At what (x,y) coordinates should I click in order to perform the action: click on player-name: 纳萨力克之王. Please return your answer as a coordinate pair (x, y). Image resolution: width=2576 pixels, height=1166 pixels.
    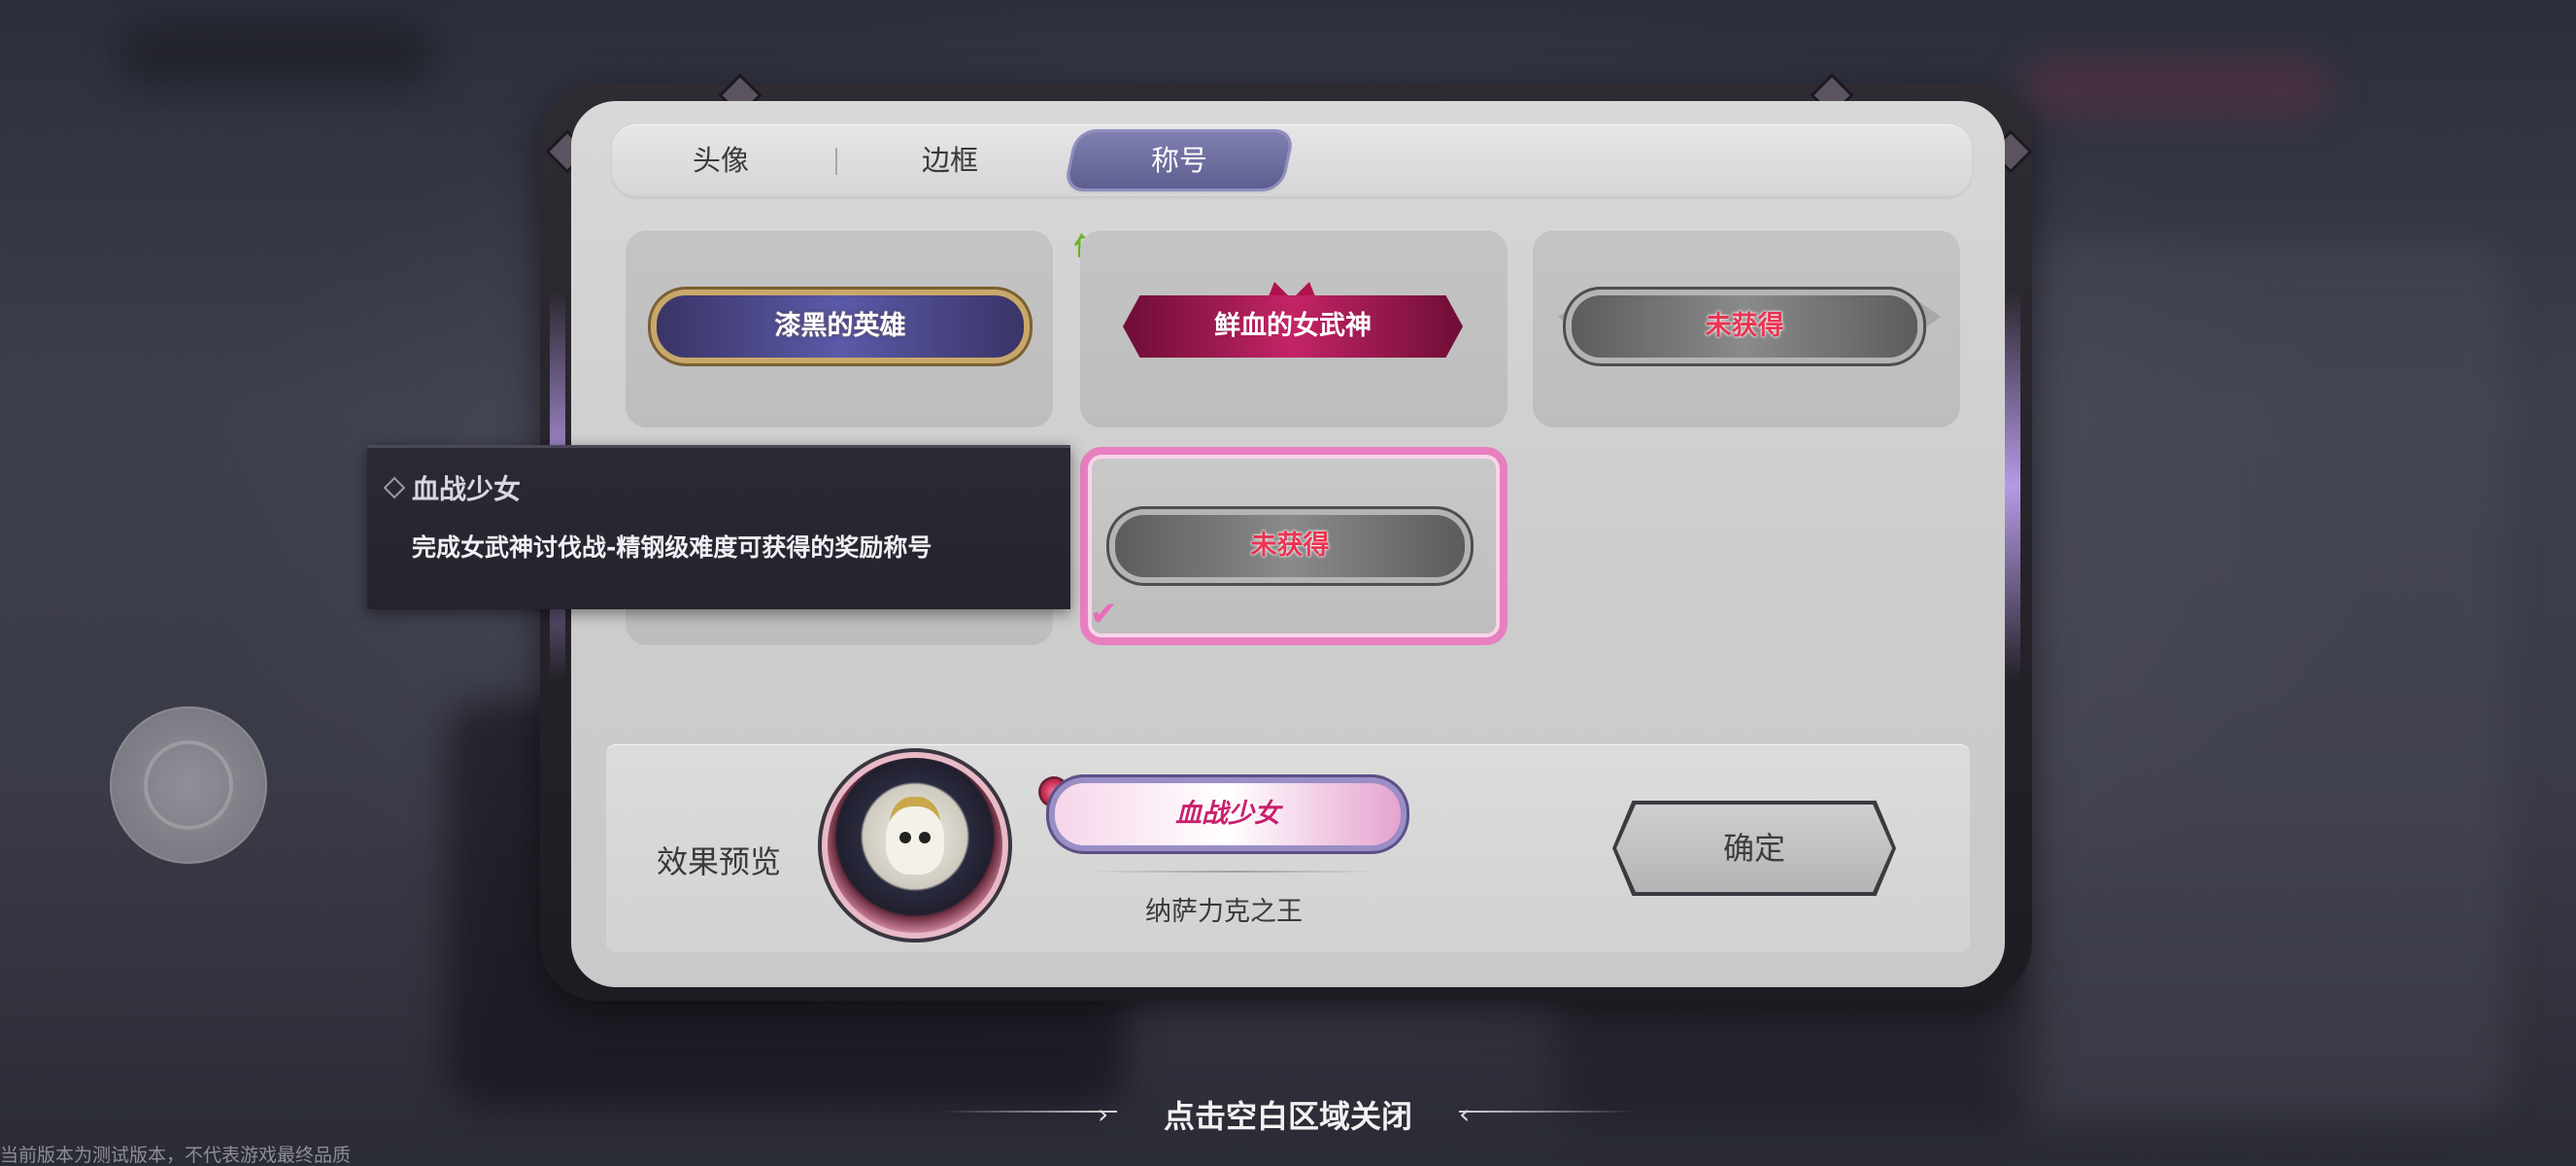
    Looking at the image, I should click on (1224, 912).